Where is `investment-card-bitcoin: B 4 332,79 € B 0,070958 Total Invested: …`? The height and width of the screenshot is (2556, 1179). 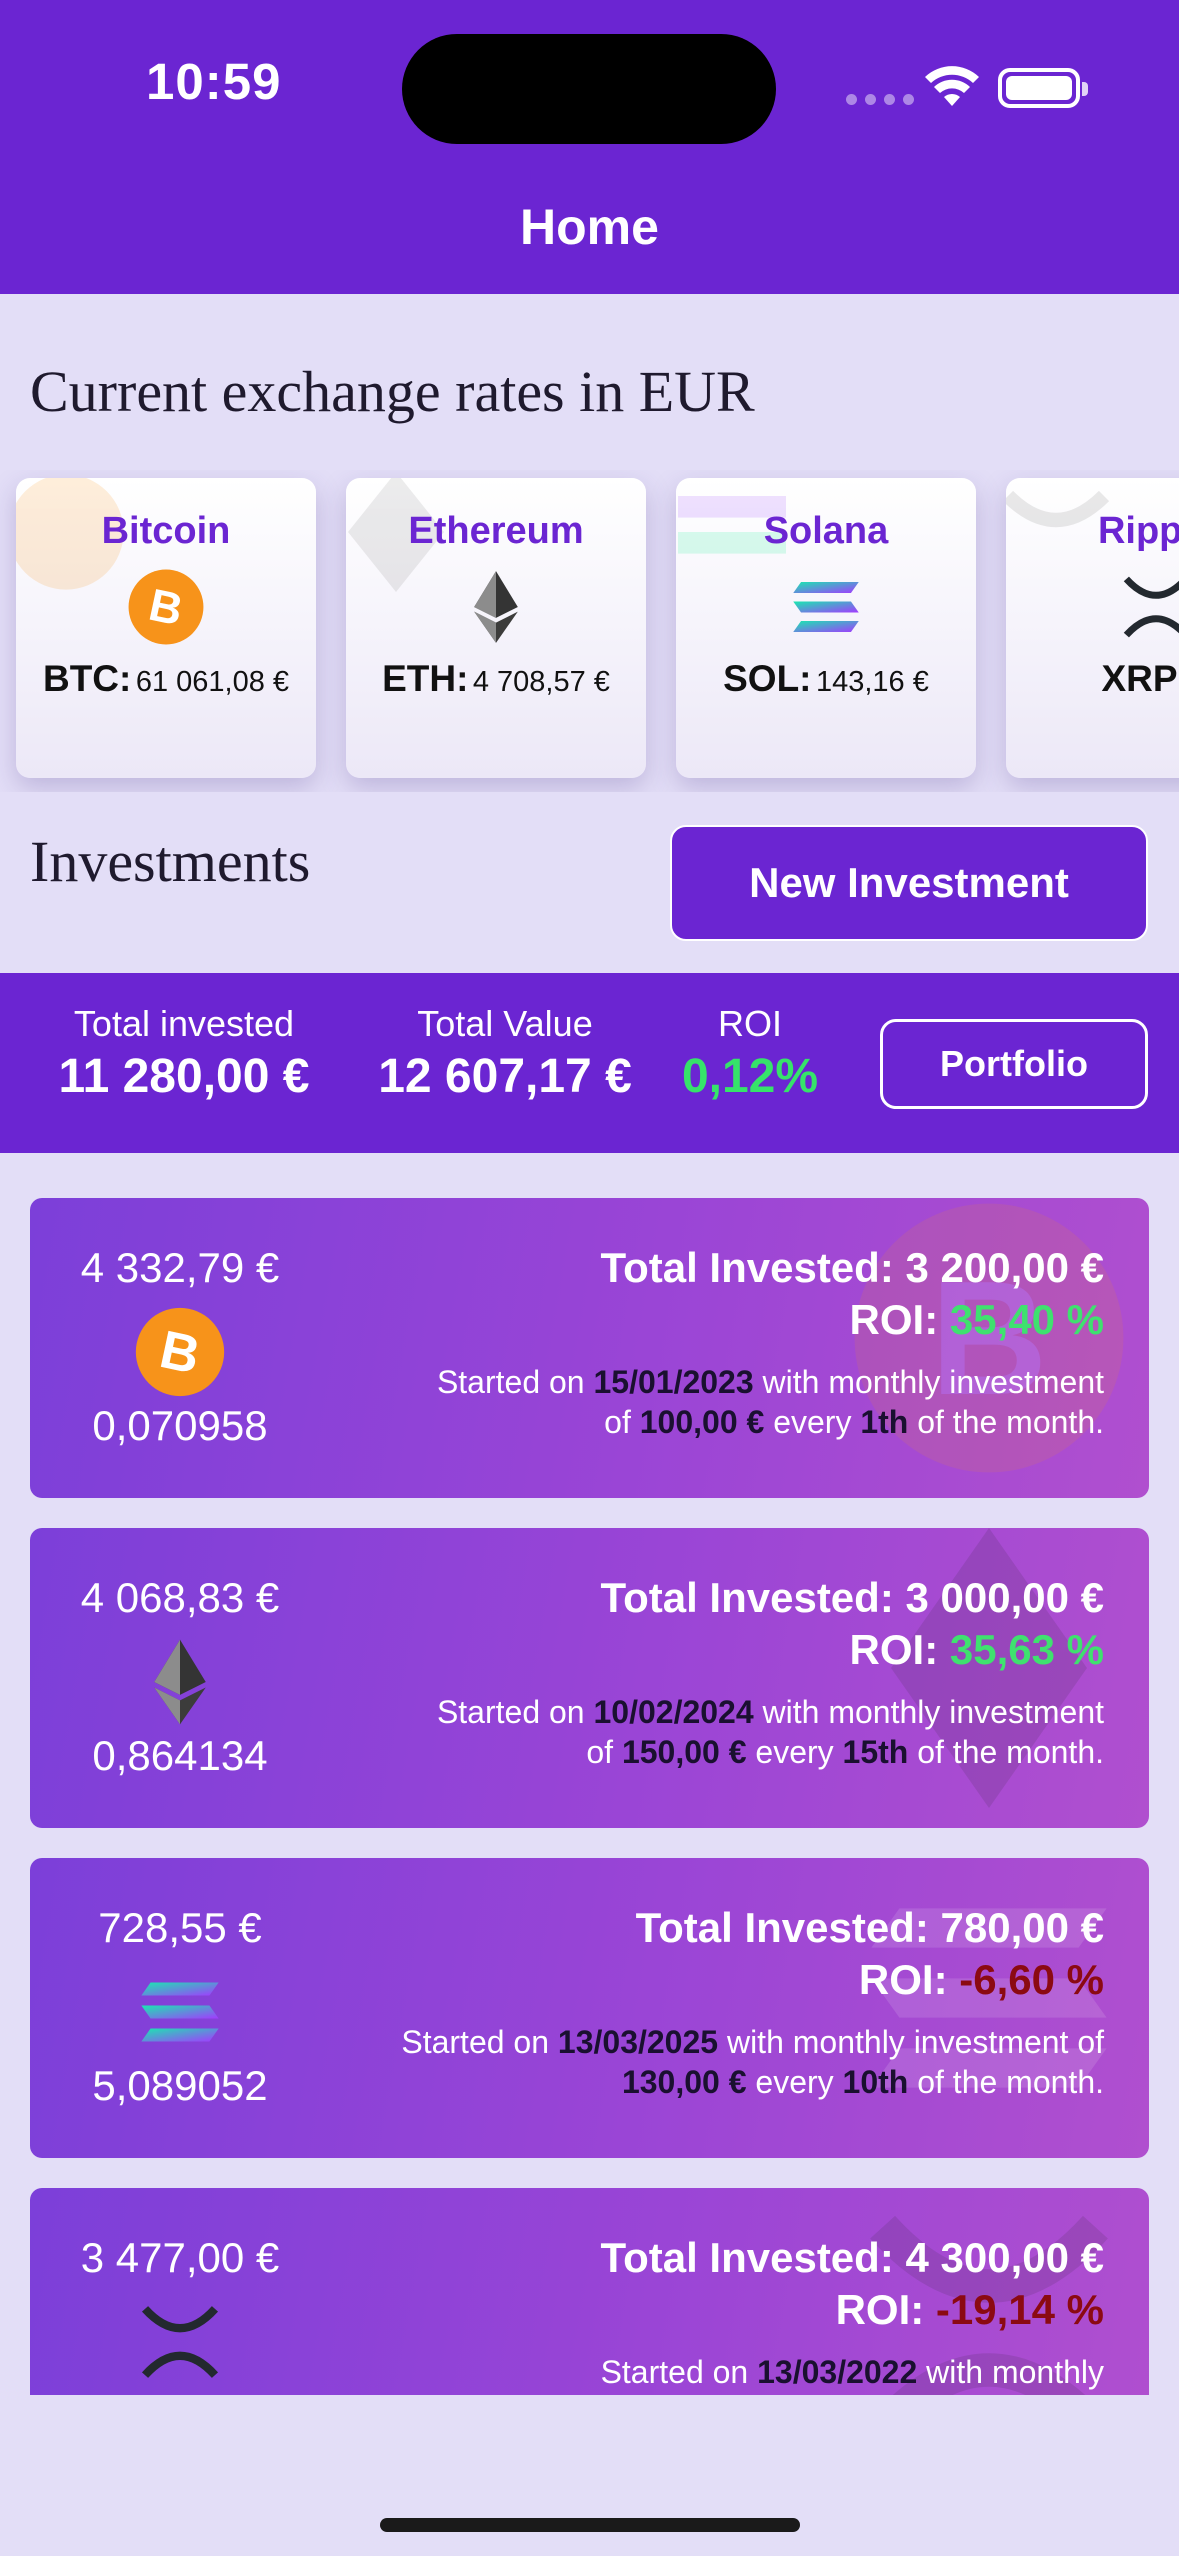 investment-card-bitcoin: B 4 332,79 € B 0,070958 Total Invested: … is located at coordinates (589, 1348).